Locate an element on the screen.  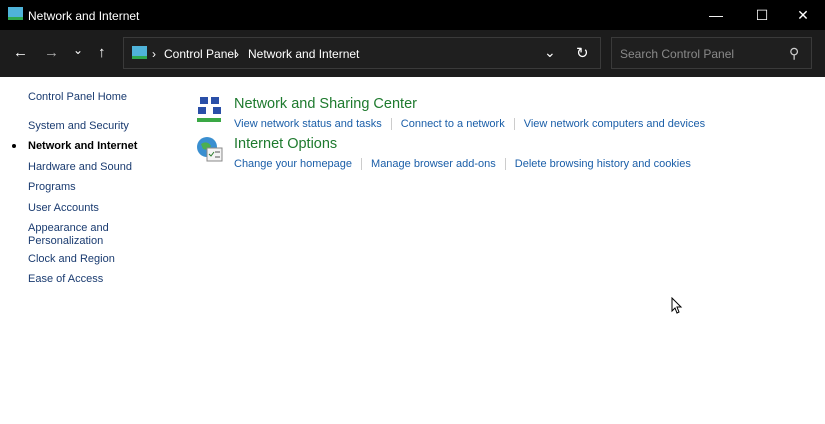
active-indicator is located at coordinates (14, 146).